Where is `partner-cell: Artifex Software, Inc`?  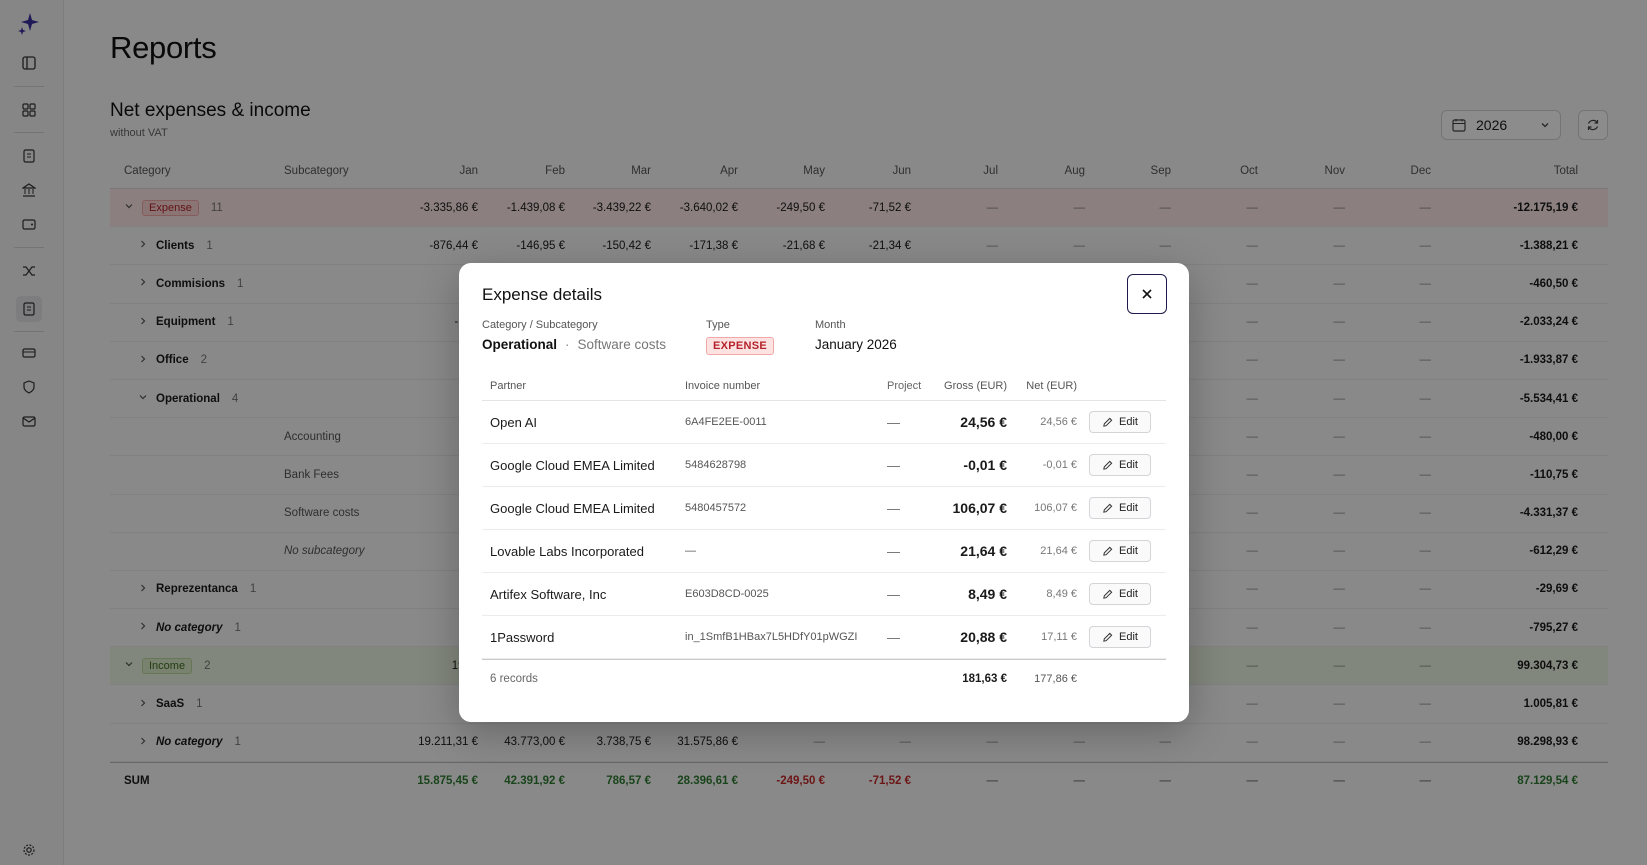
partner-cell: Artifex Software, Inc is located at coordinates (548, 594).